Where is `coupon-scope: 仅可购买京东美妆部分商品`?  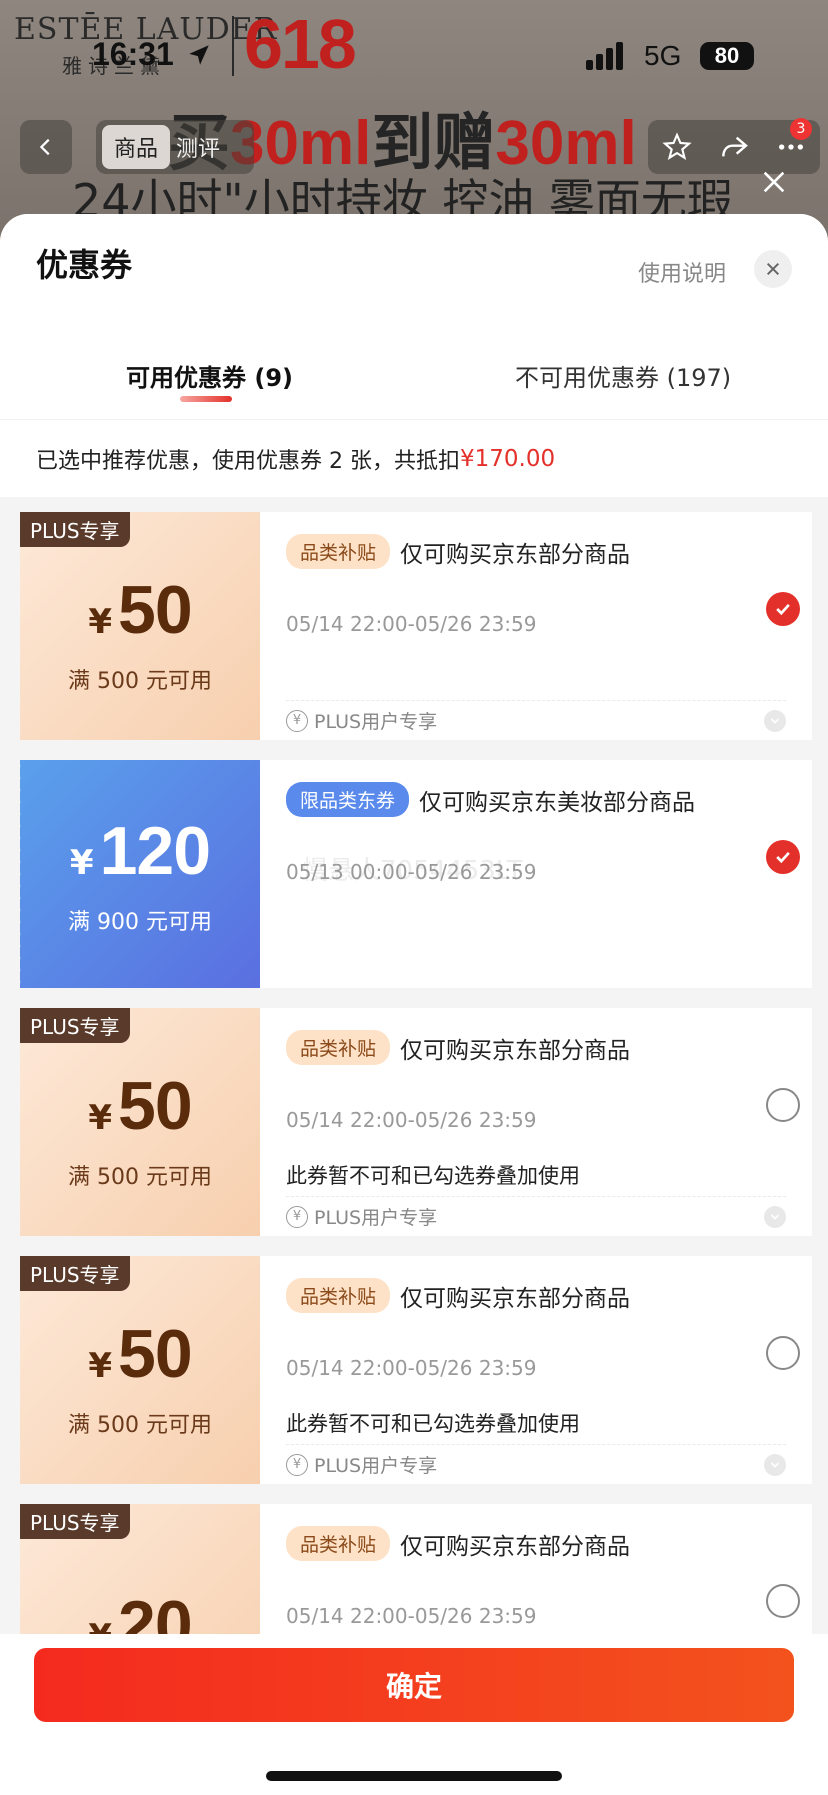
coupon-scope: 仅可购买京东美妆部分商品 is located at coordinates (557, 802).